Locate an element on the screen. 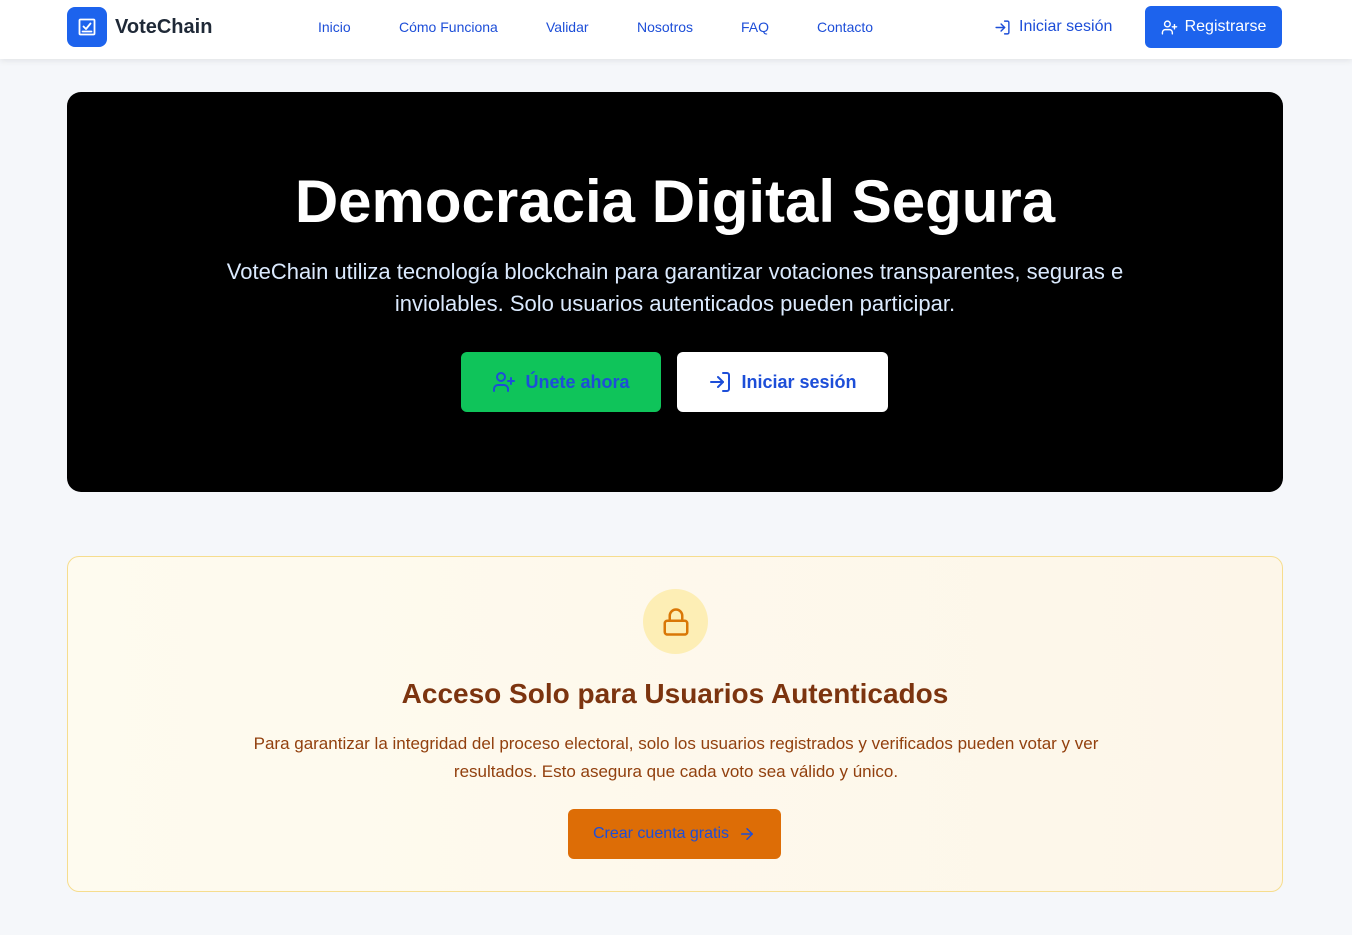 The width and height of the screenshot is (1352, 935). nav-link-inicio: Inicio is located at coordinates (334, 27).